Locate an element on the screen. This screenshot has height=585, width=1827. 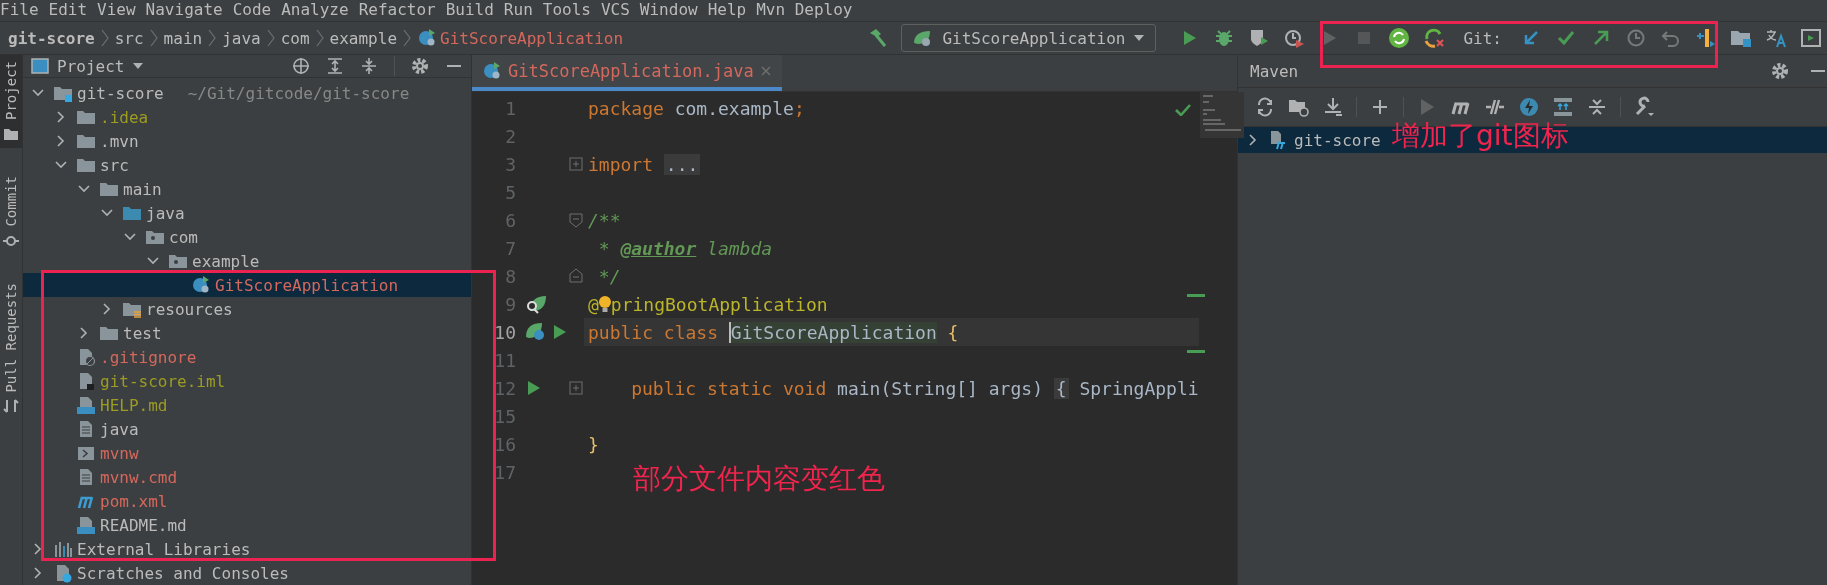
tree-item-label: test is located at coordinates (142, 333).